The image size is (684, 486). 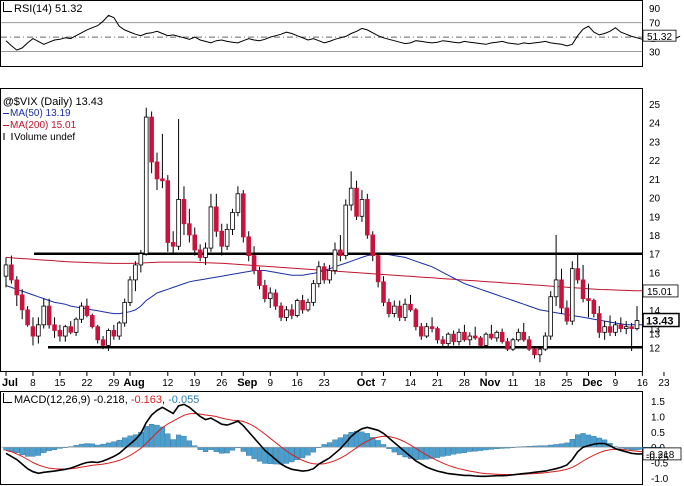 What do you see at coordinates (655, 199) in the screenshot?
I see `price-tick-label: 20` at bounding box center [655, 199].